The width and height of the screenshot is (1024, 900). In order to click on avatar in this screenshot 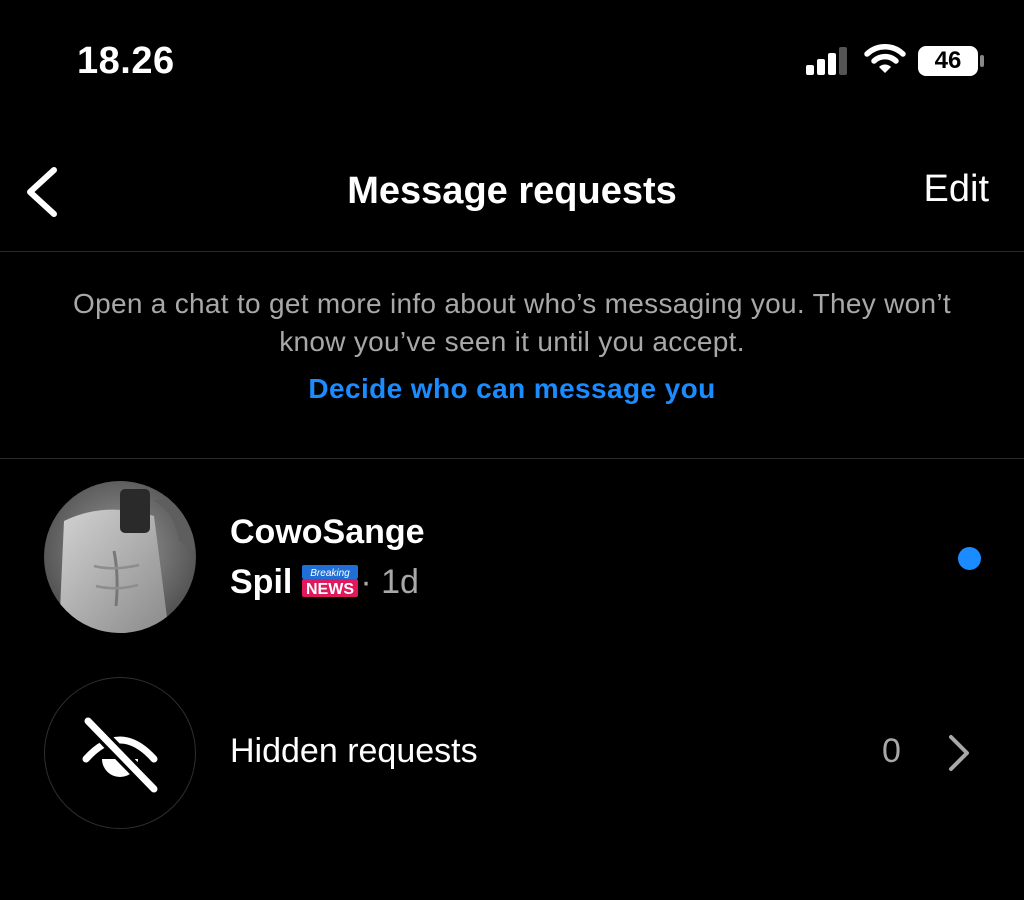, I will do `click(120, 557)`.